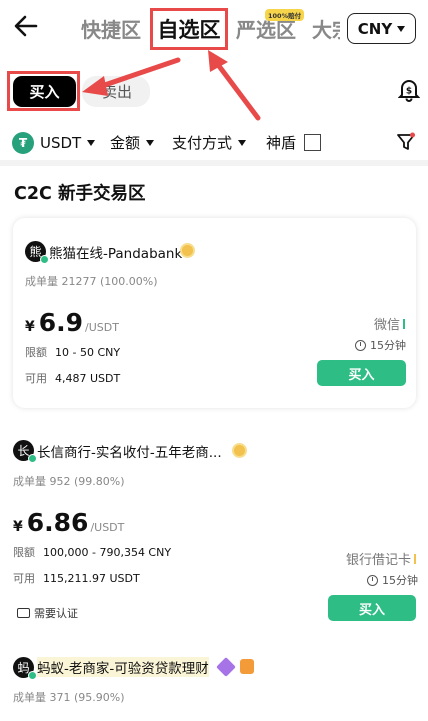 Image resolution: width=428 pixels, height=721 pixels. I want to click on order-stats: 成单量 21277 (100.00%), so click(91, 281).